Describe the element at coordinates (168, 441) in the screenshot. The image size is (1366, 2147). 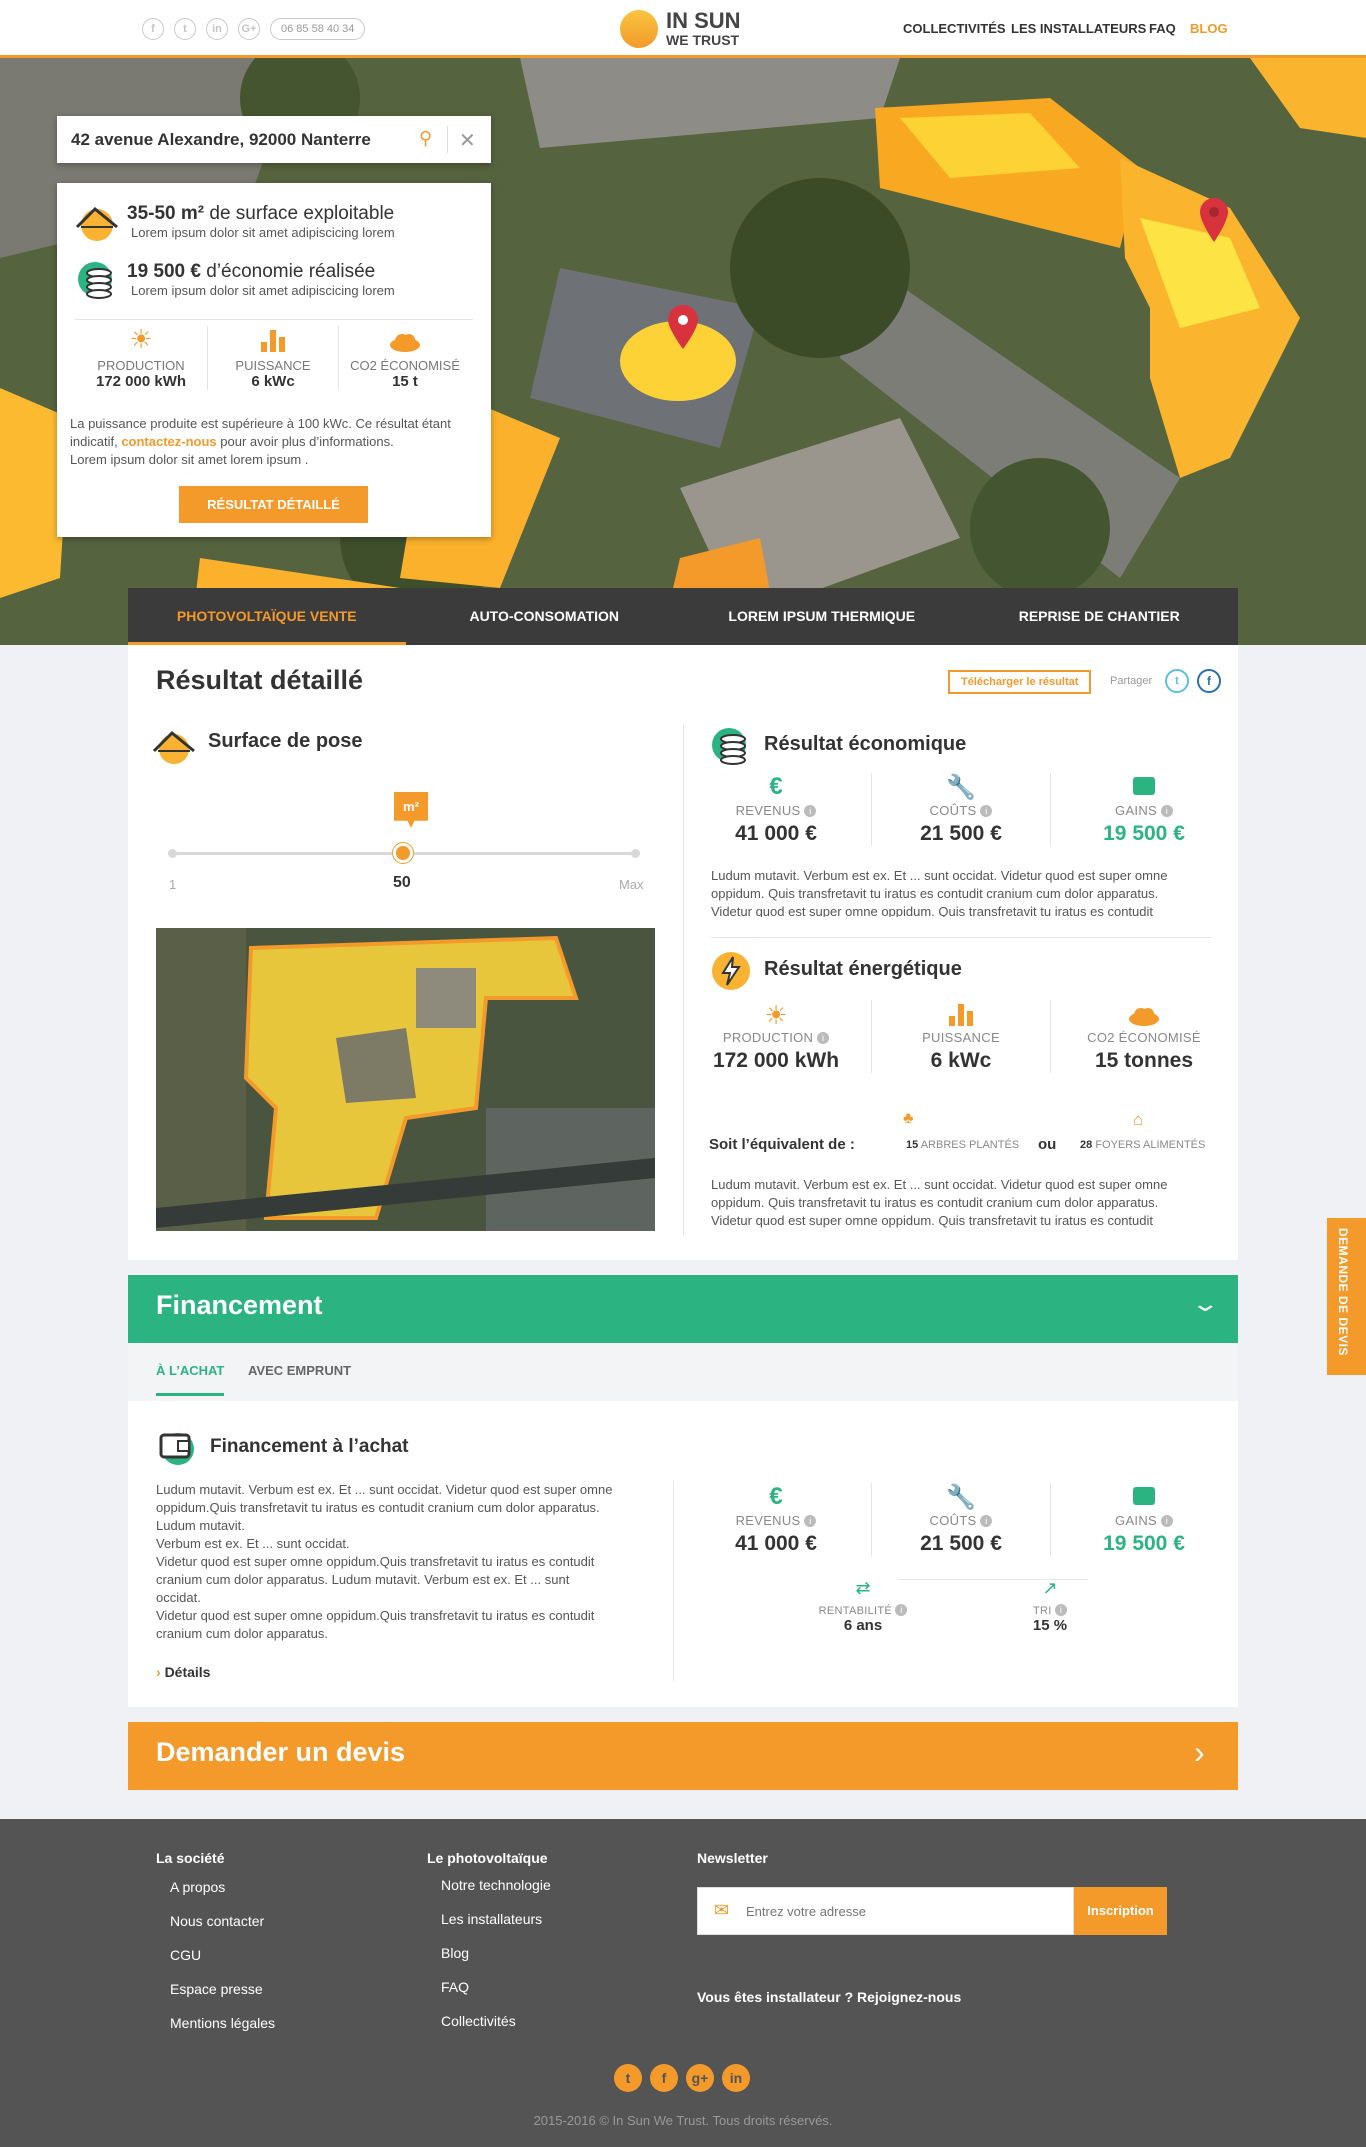
I see `contact-link: contactez-nous` at that location.